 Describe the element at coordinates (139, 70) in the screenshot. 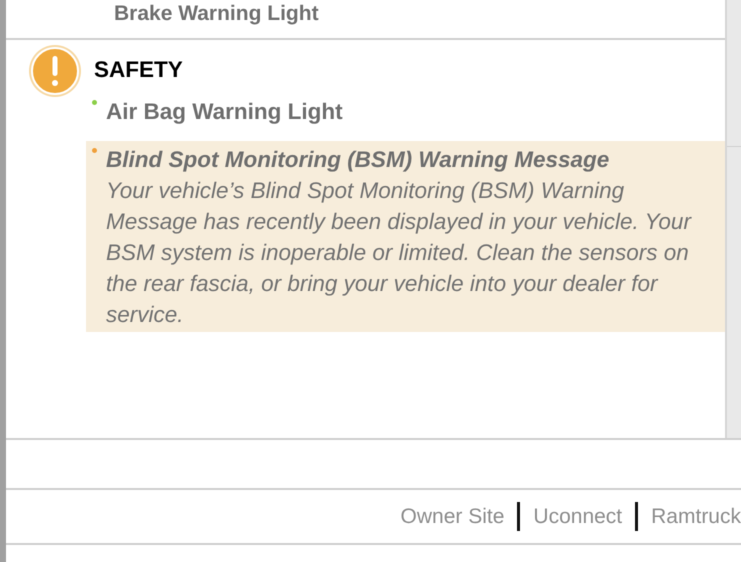

I see `section-title: SAFETY` at that location.